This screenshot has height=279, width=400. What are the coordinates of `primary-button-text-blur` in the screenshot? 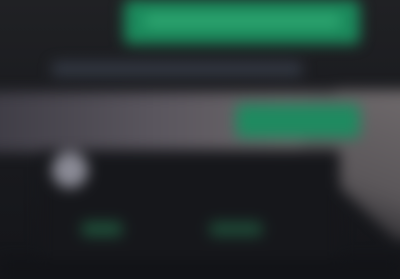 It's located at (242, 21).